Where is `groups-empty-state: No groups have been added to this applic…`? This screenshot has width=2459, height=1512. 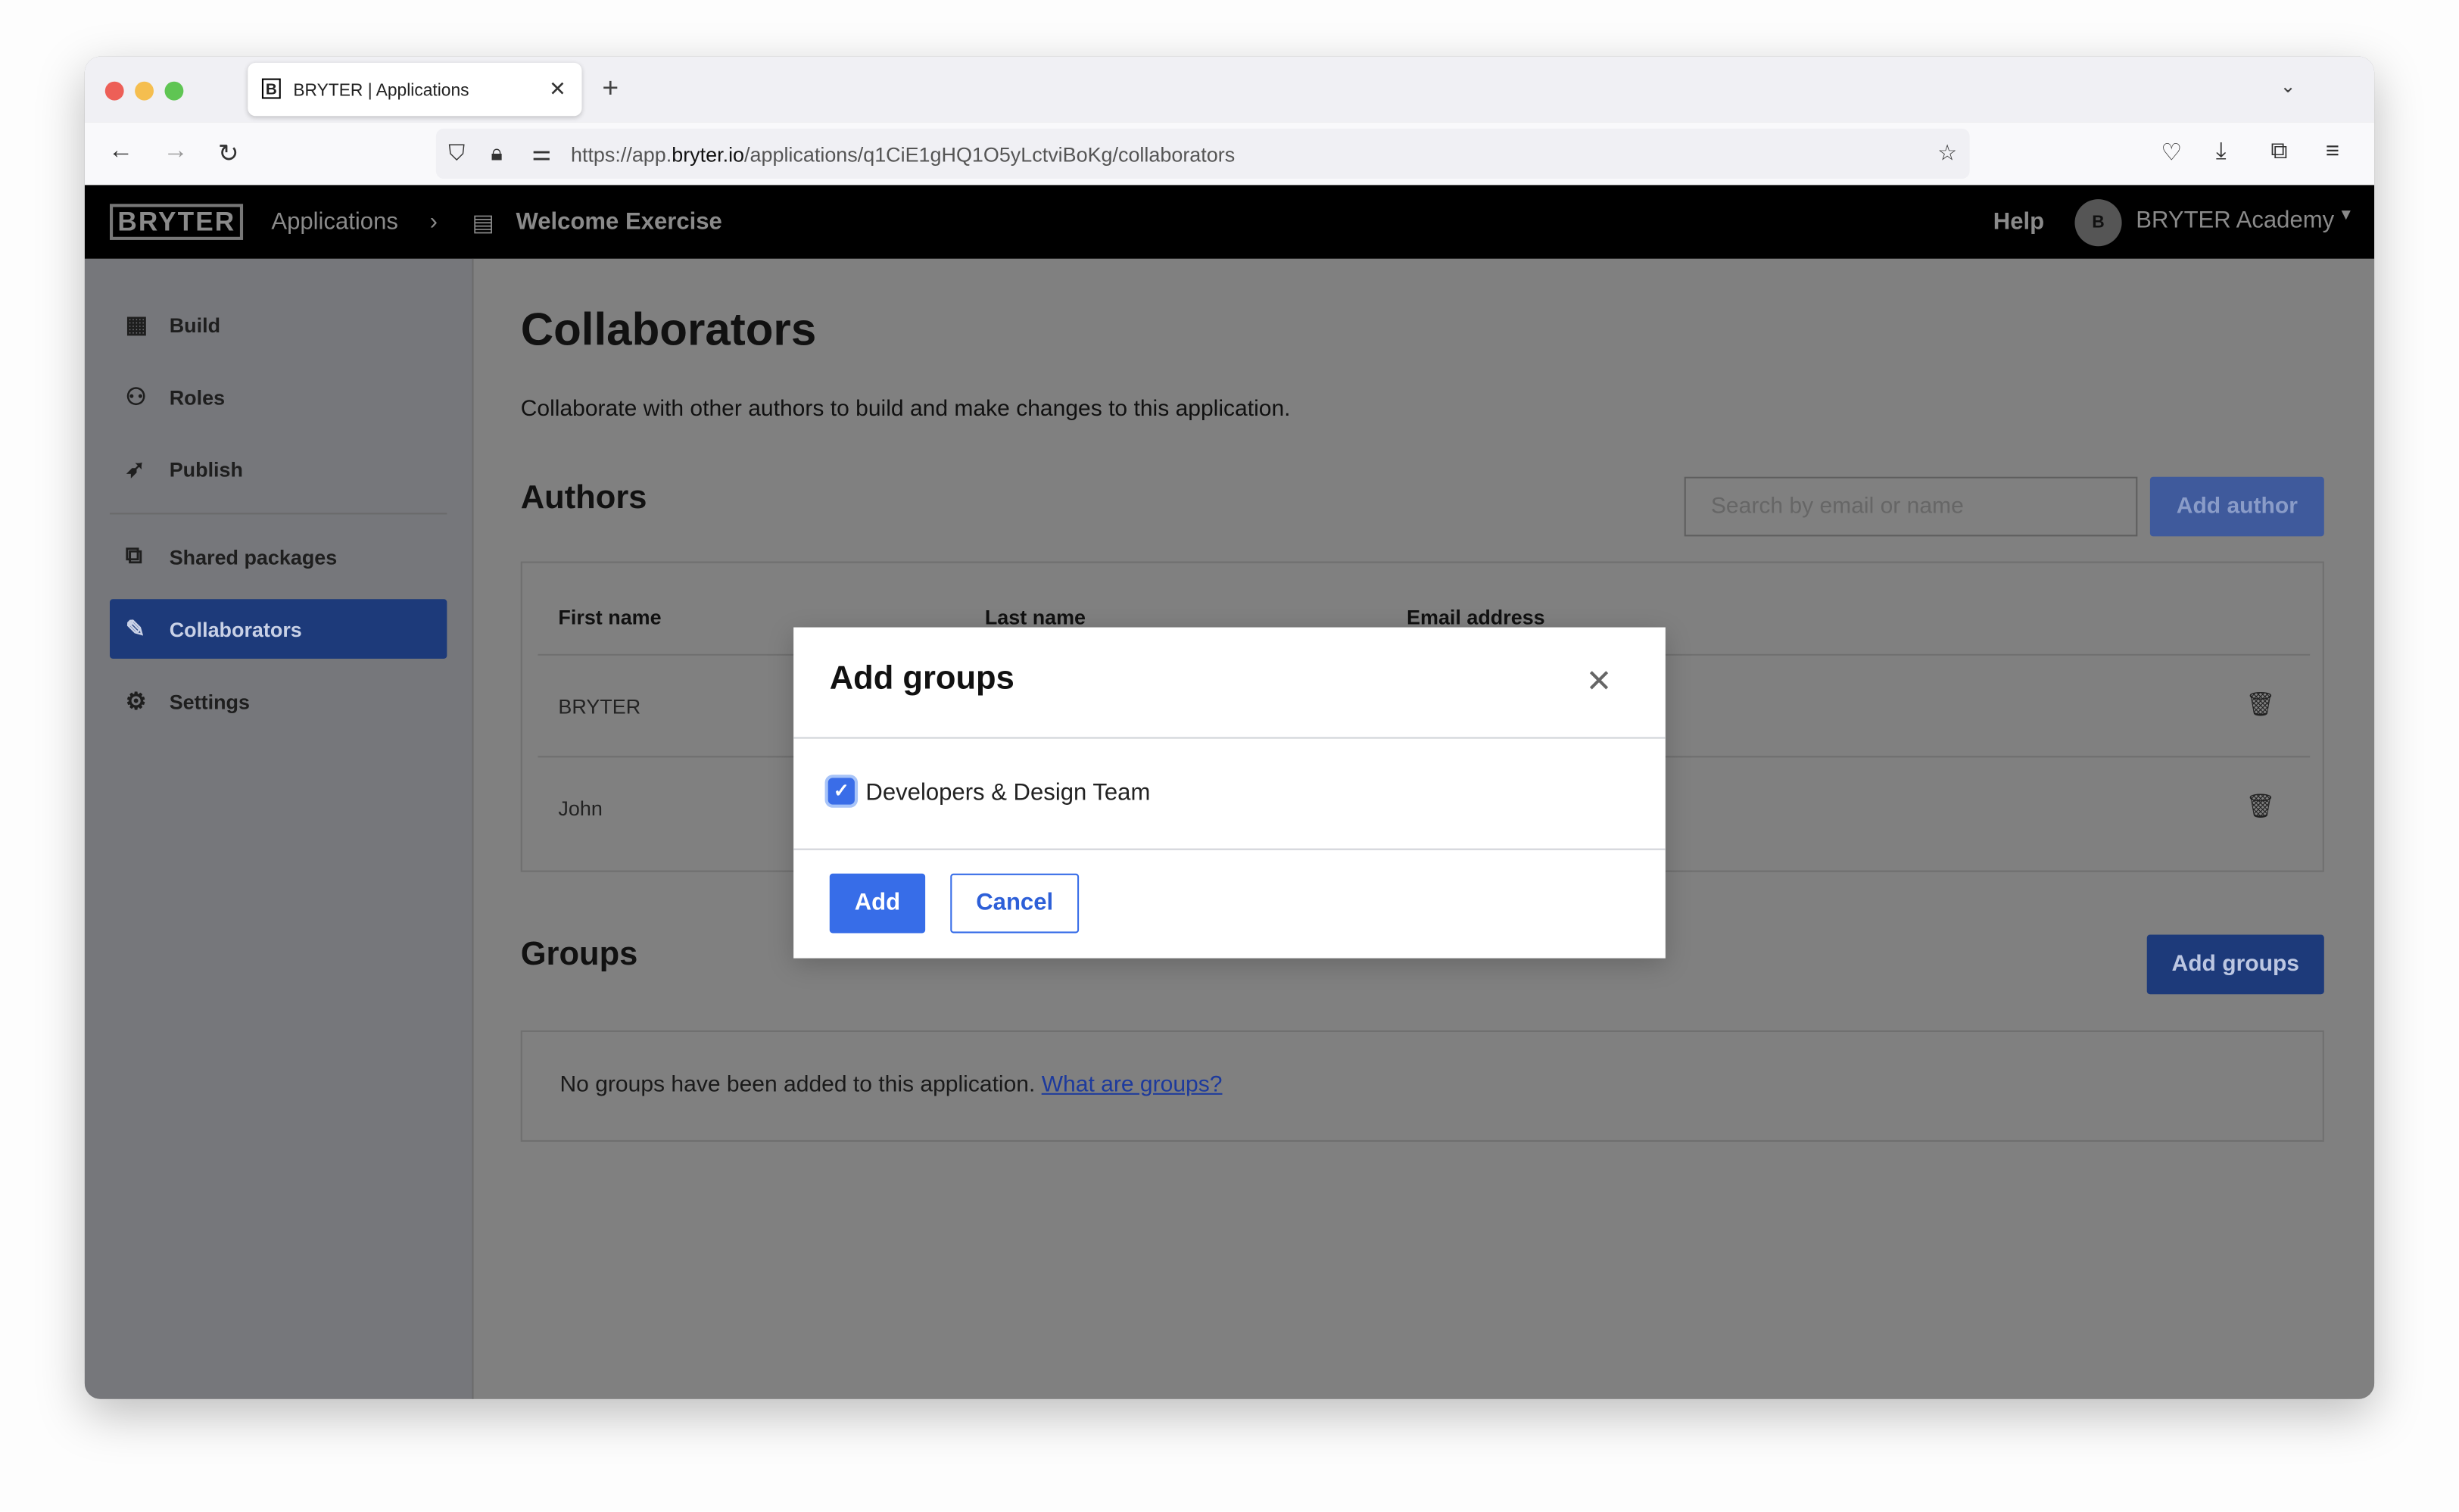 groups-empty-state: No groups have been added to this applic… is located at coordinates (1422, 1086).